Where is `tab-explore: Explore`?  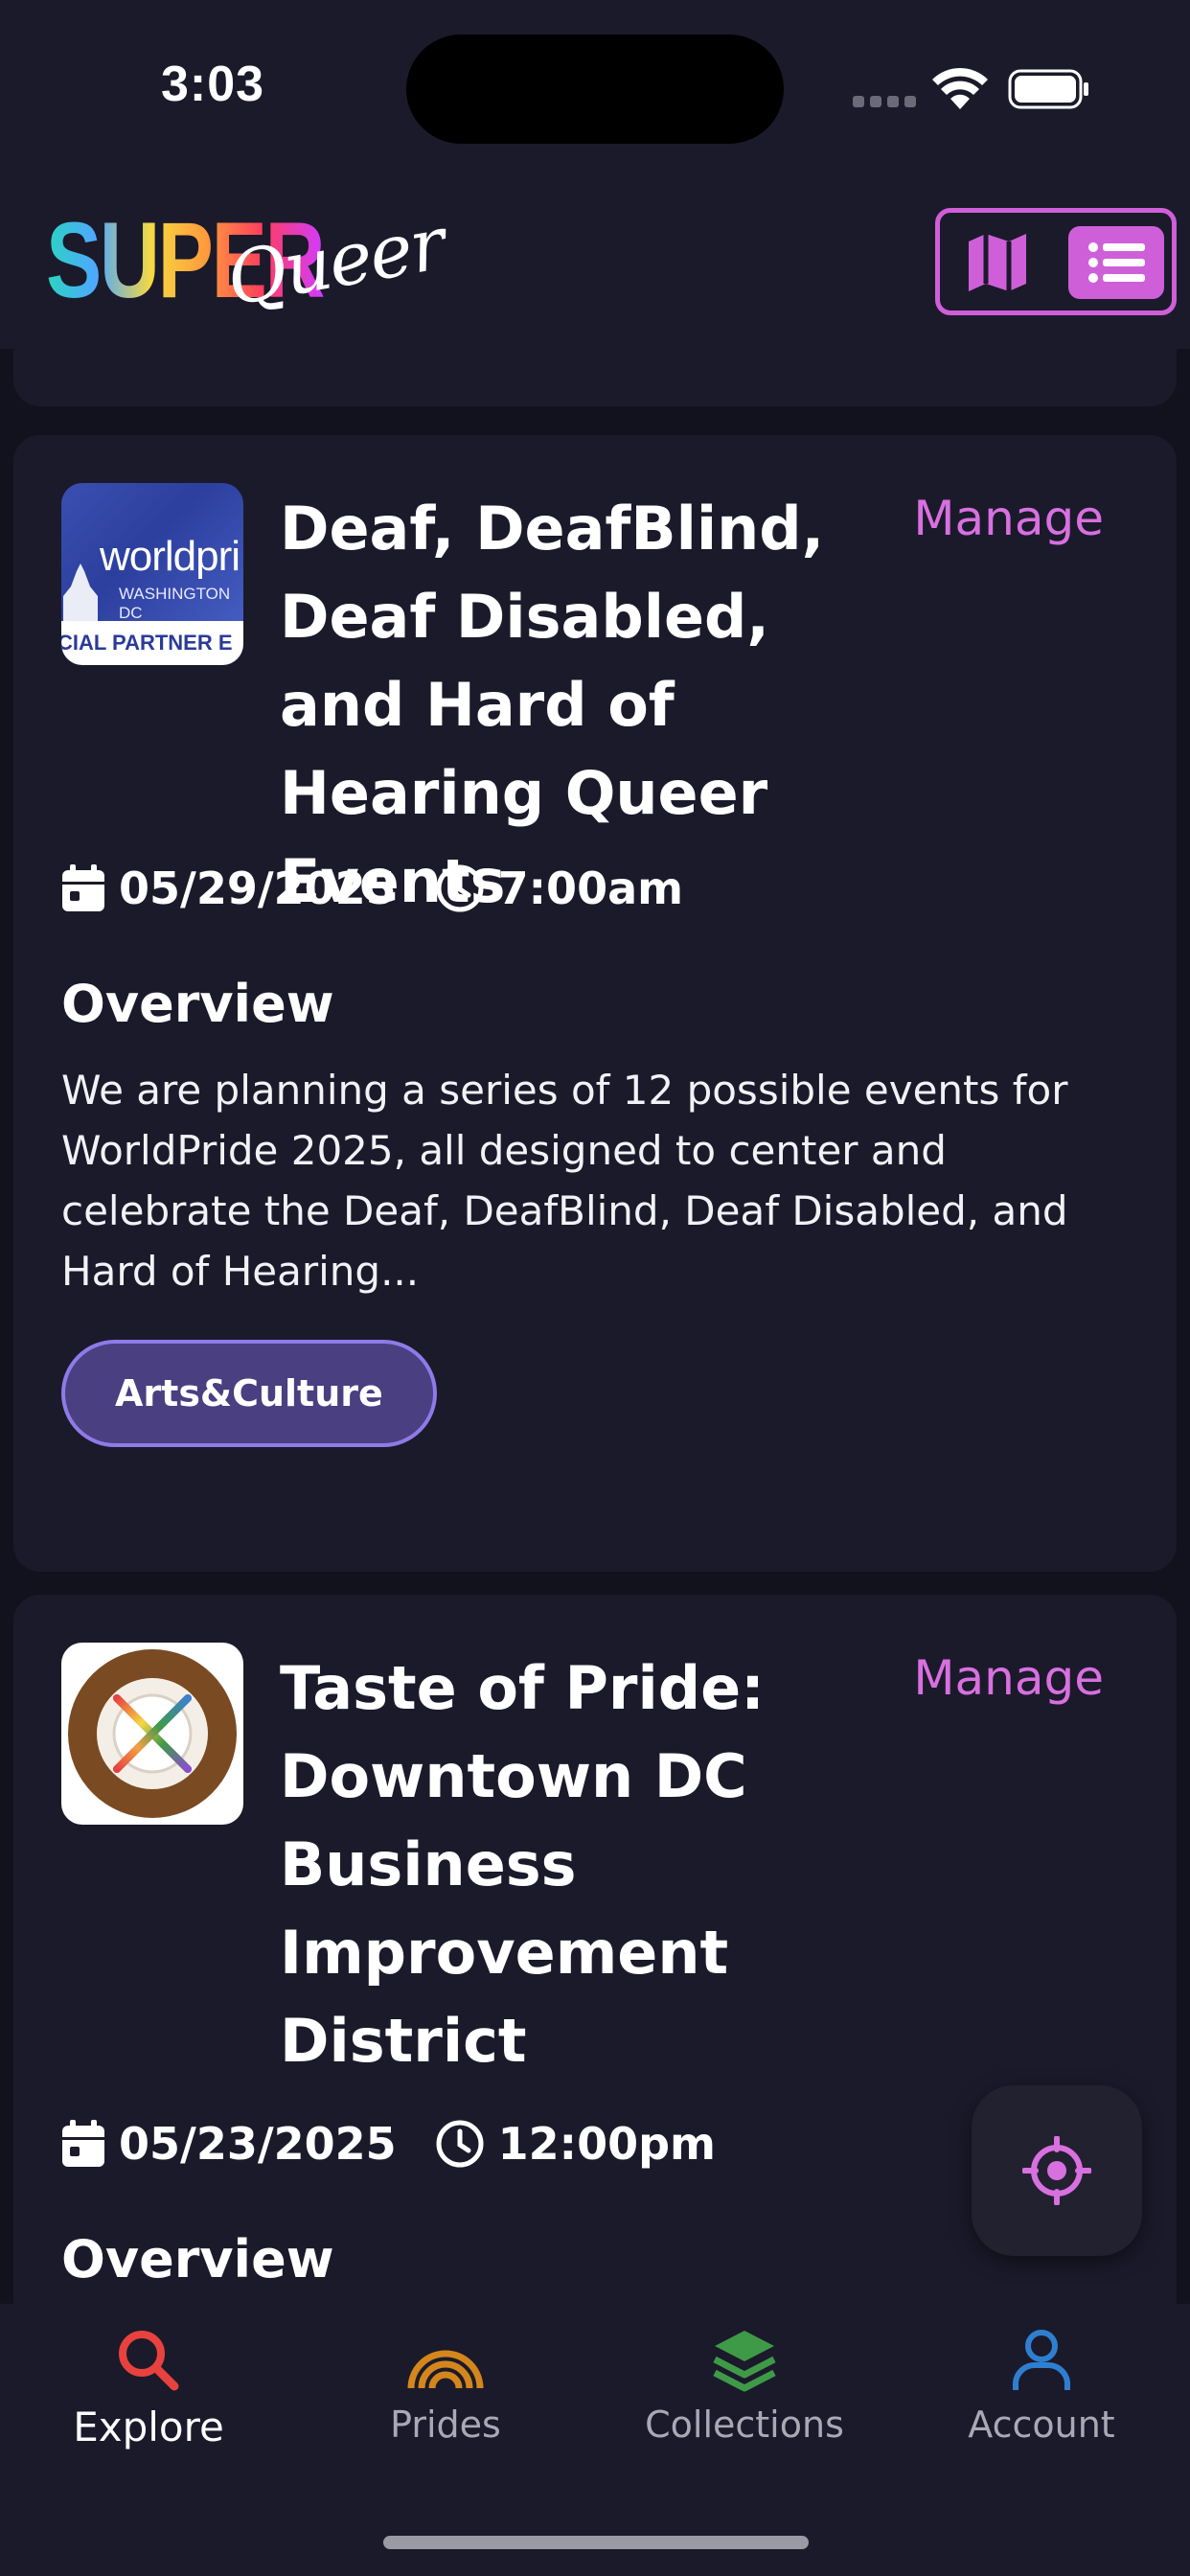 tab-explore: Explore is located at coordinates (148, 2388).